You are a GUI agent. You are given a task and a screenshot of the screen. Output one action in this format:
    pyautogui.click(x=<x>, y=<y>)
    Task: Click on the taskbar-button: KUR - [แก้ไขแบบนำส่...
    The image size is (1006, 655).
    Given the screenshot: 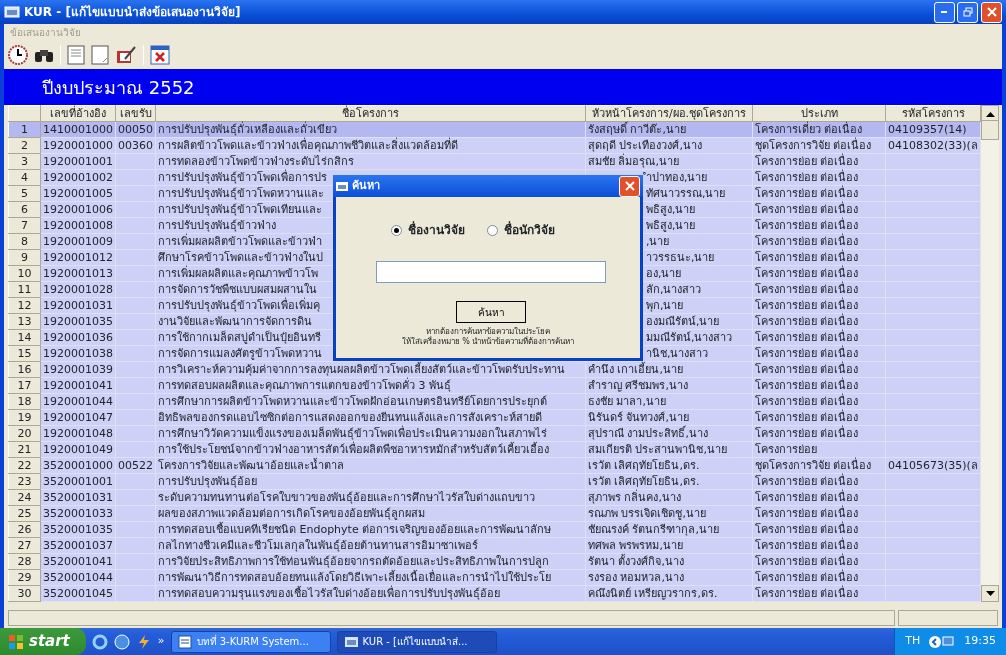 What is the action you would take?
    pyautogui.click(x=416, y=641)
    